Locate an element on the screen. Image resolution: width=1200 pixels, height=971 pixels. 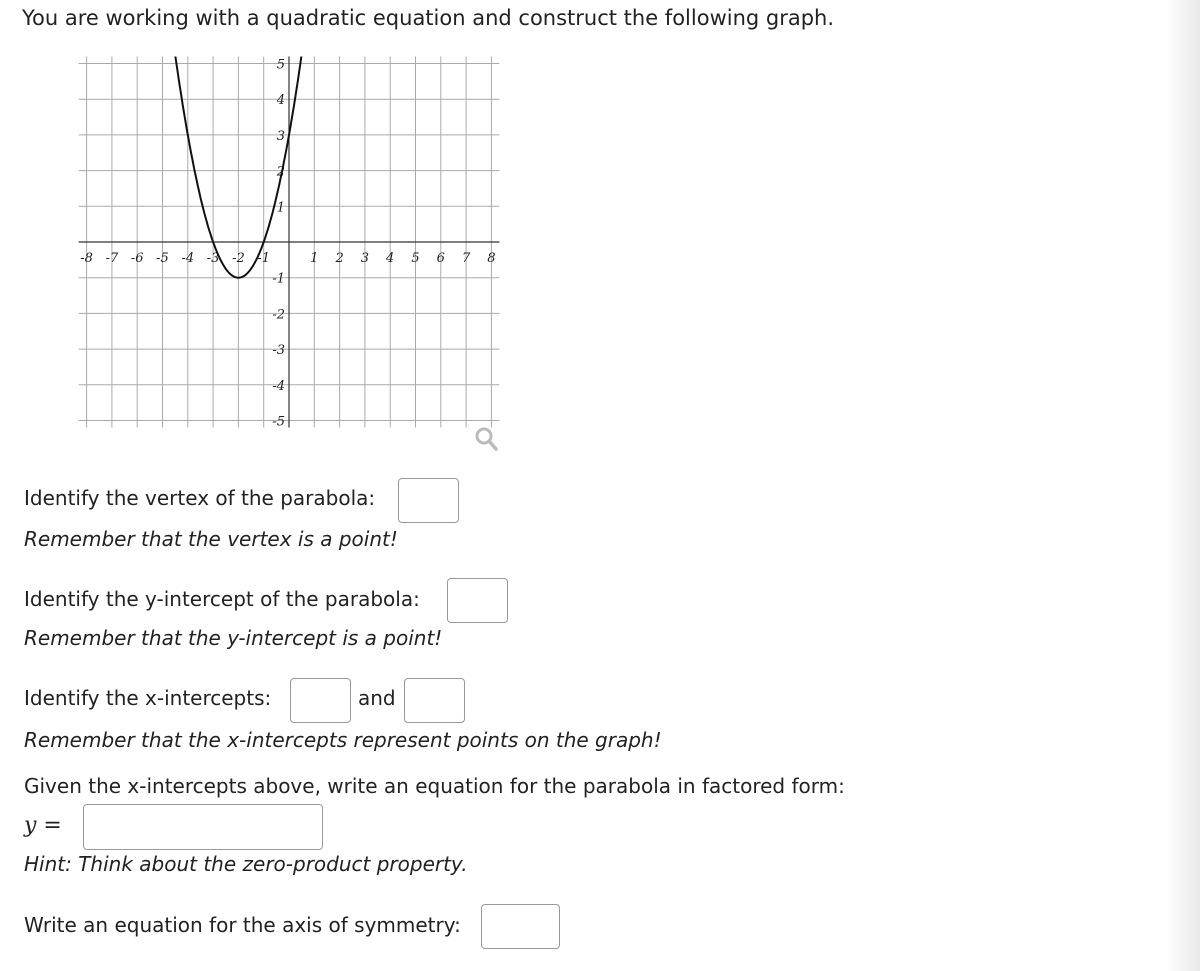
vertex-hint: Remember that the vertex is a point! is located at coordinates (211, 539).